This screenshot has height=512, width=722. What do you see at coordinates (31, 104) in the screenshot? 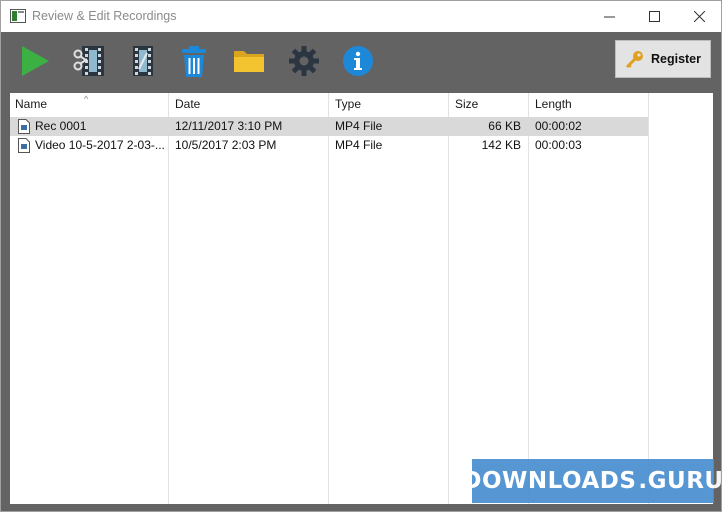
I see `column-header-label: Name` at bounding box center [31, 104].